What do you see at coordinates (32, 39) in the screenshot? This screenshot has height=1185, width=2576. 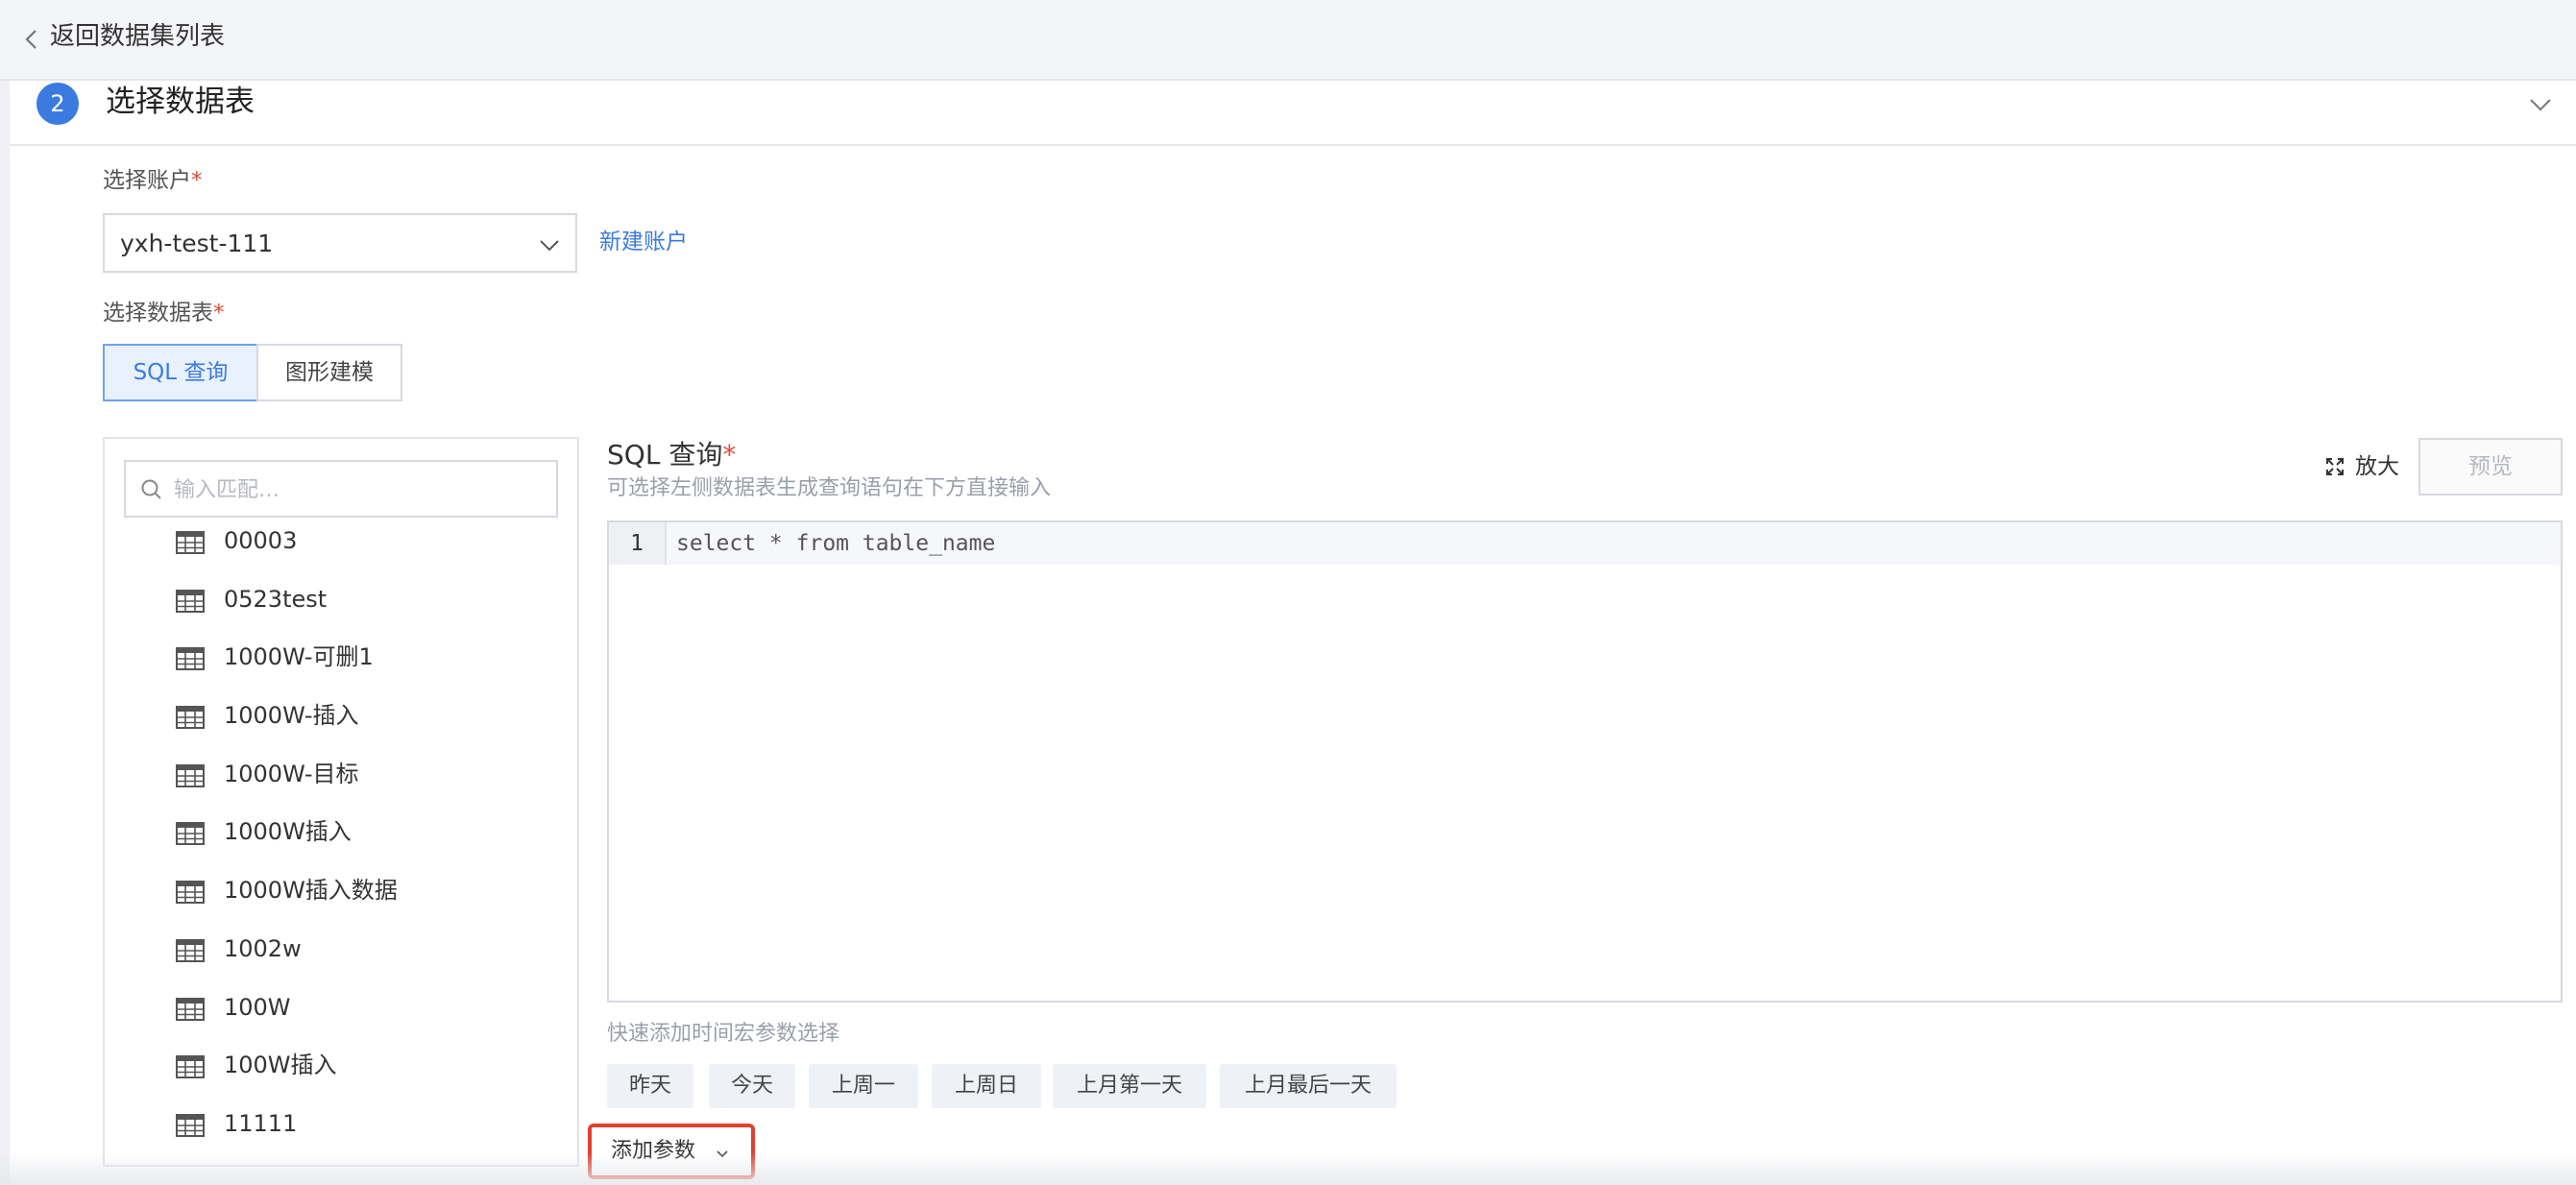 I see `chevron-left-icon` at bounding box center [32, 39].